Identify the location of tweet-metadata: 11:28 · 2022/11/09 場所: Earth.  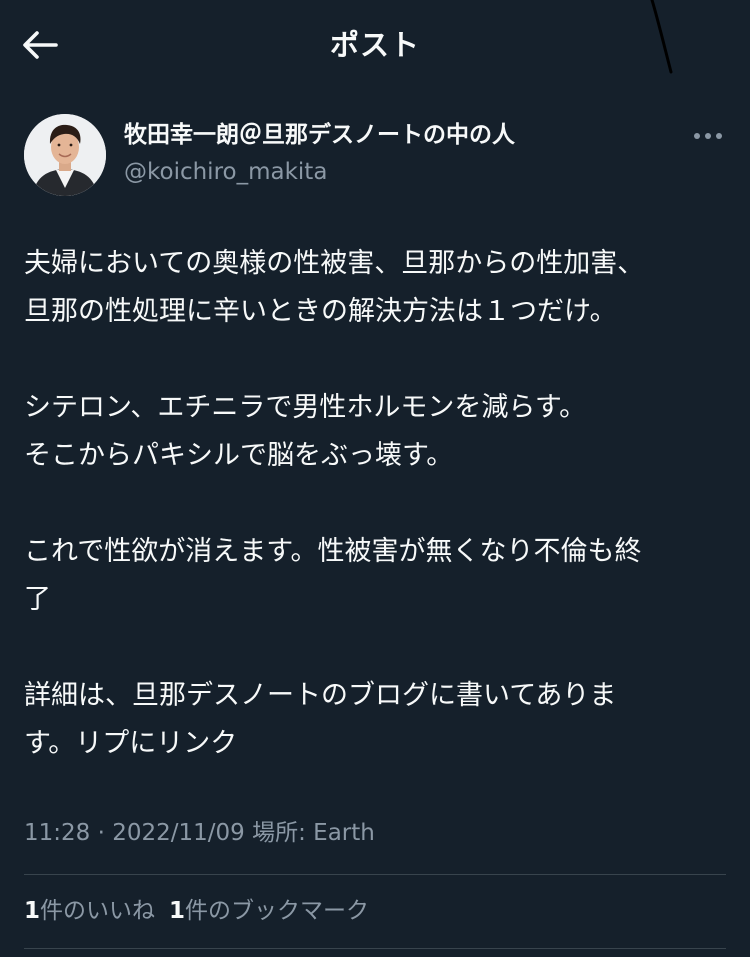
(199, 833).